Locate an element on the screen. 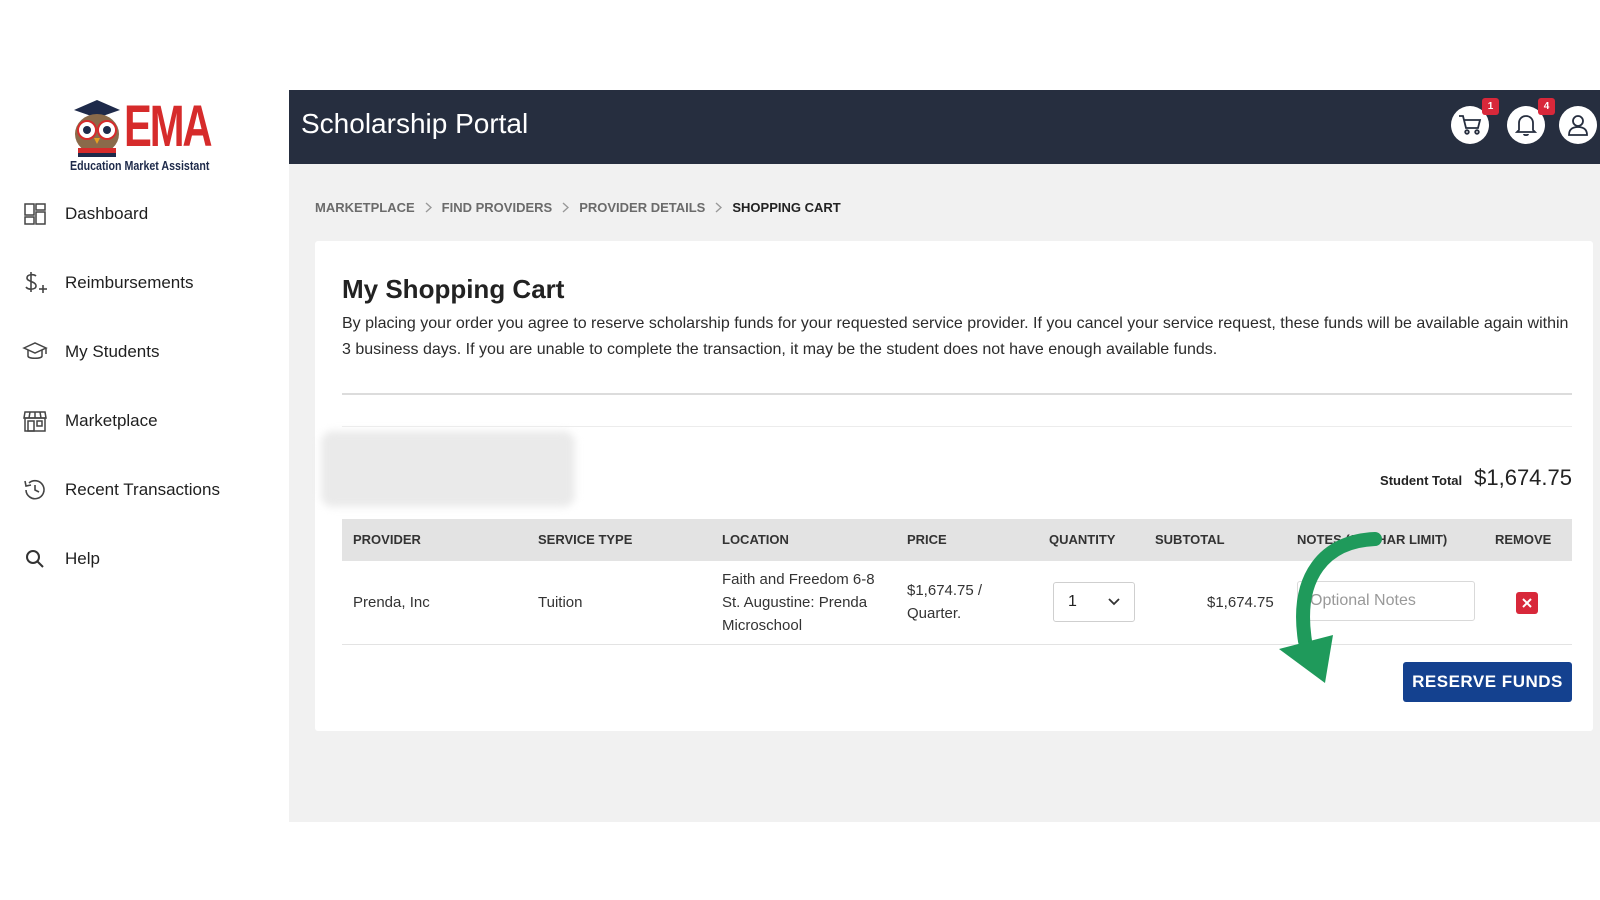 The image size is (1600, 900). sidebar-item-label: Dashboard is located at coordinates (107, 213).